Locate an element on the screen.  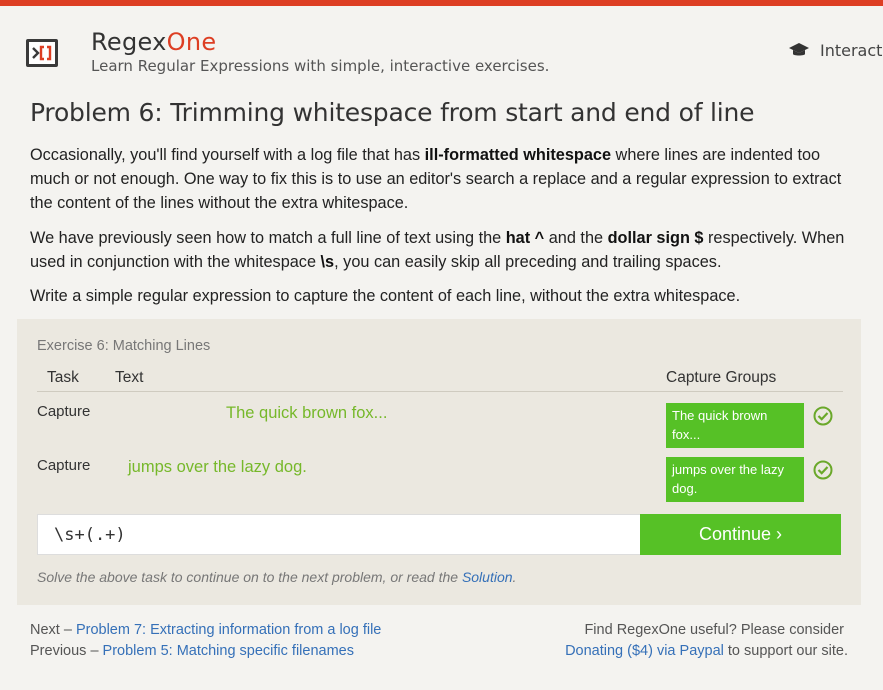
site-name: RegexOne is located at coordinates (153, 42).